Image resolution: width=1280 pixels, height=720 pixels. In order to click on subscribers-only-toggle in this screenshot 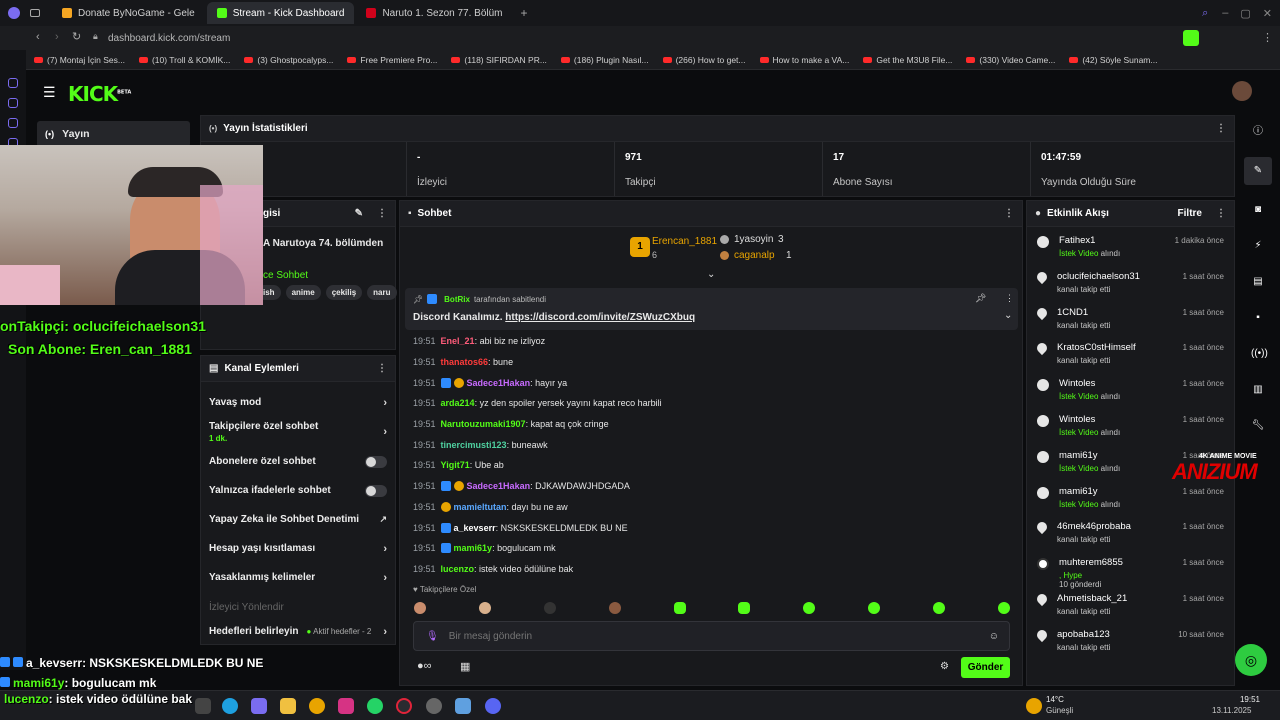, I will do `click(376, 461)`.